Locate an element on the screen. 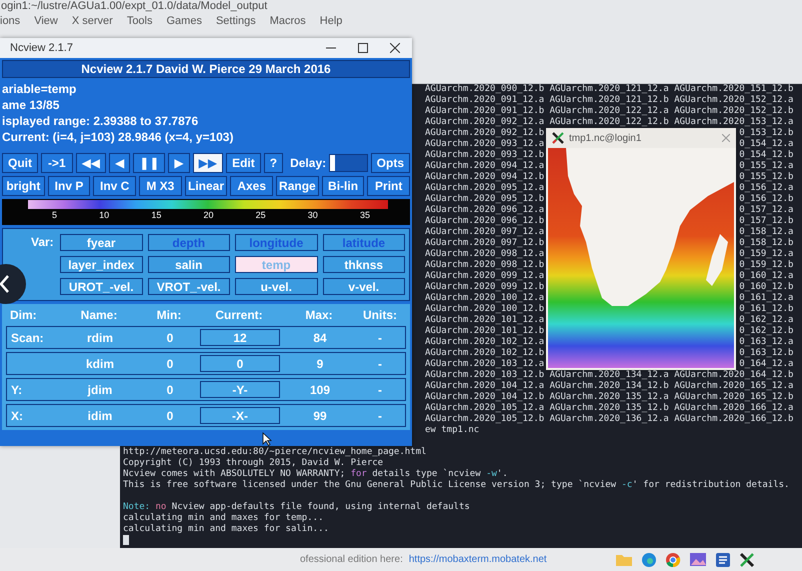 The height and width of the screenshot is (571, 802). variable-button: VROT_-vel. is located at coordinates (189, 286).